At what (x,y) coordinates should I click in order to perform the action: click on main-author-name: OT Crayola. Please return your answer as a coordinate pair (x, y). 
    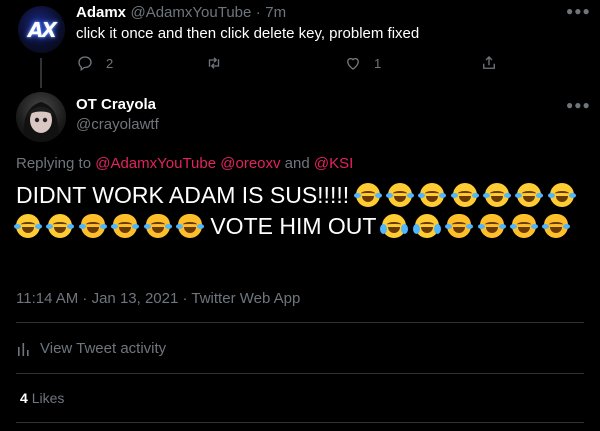
    Looking at the image, I should click on (116, 104).